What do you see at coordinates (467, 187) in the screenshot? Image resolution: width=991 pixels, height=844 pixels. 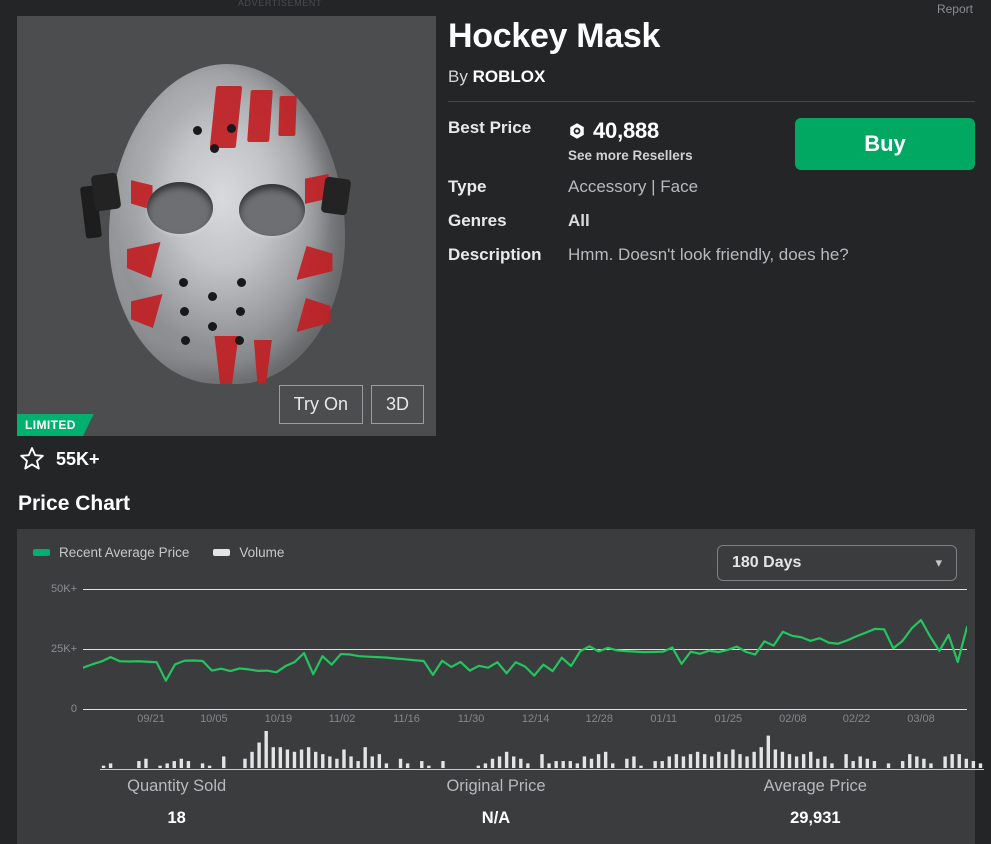 I see `type-label: Type` at bounding box center [467, 187].